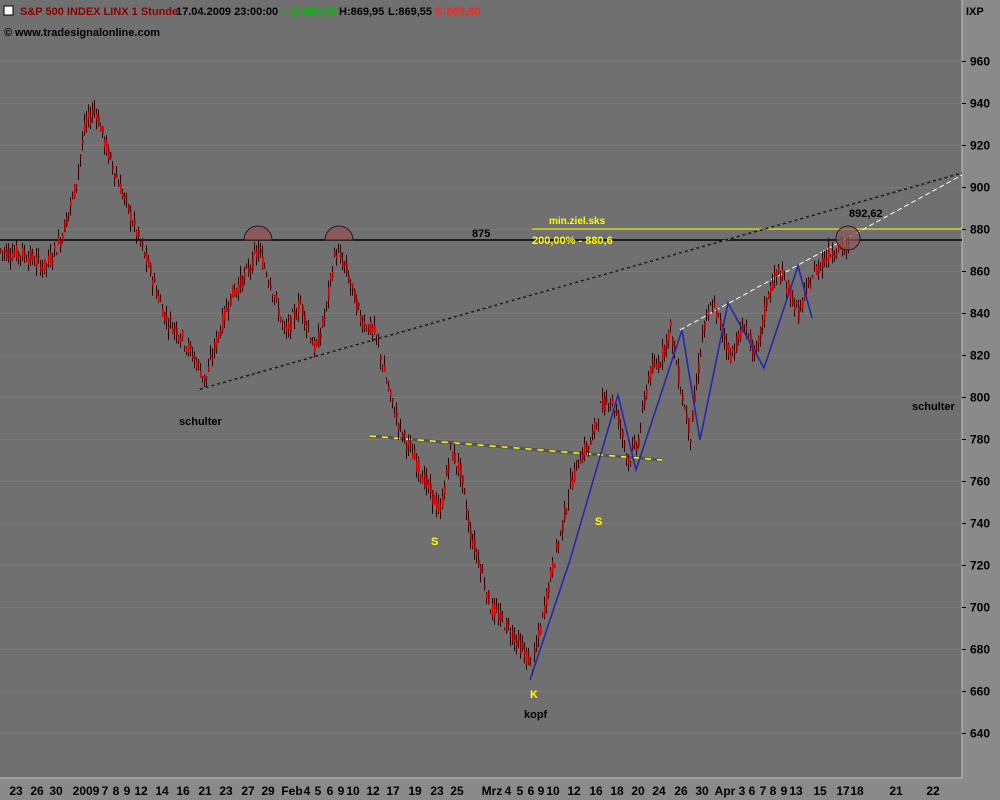 The image size is (1000, 800). Describe the element at coordinates (481, 234) in the screenshot. I see `level-875-label: 875` at that location.